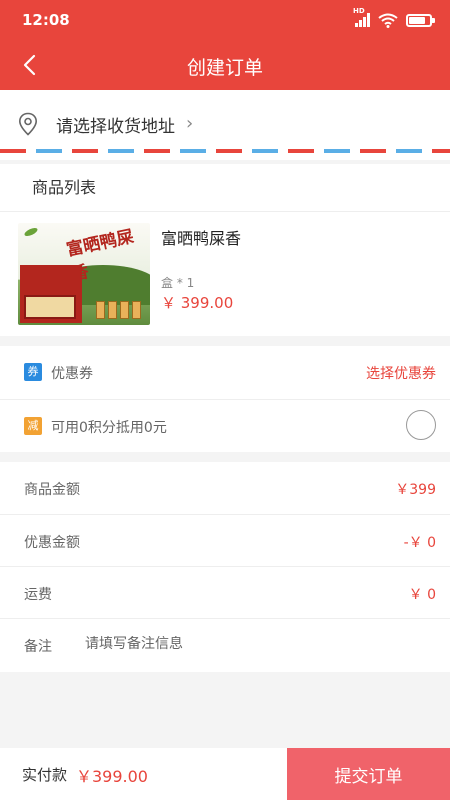 Image resolution: width=450 pixels, height=800 pixels. Describe the element at coordinates (422, 595) in the screenshot. I see `shipping-value: ￥ 0` at that location.